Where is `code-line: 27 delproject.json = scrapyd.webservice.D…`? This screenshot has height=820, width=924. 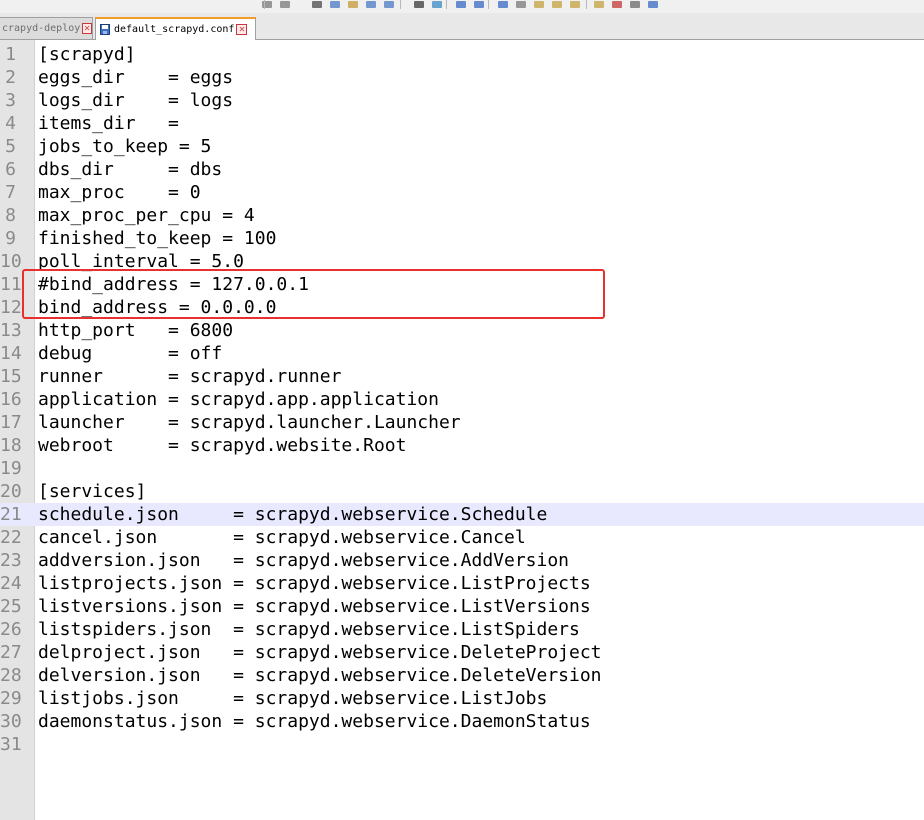 code-line: 27 delproject.json = scrapyd.webservice.D… is located at coordinates (462, 652).